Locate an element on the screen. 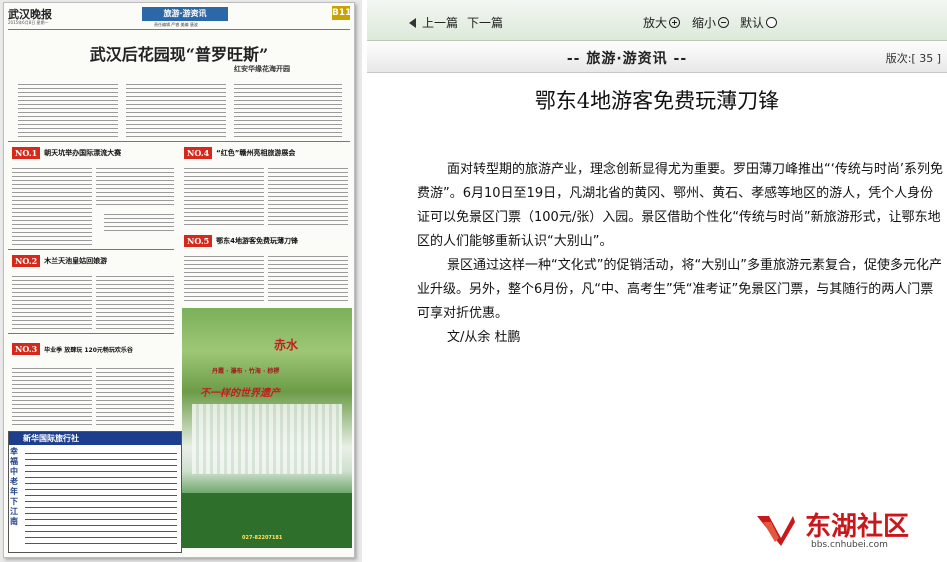 This screenshot has height=562, width=947. newspaper-section-banner: 旅游·游资讯 is located at coordinates (185, 14).